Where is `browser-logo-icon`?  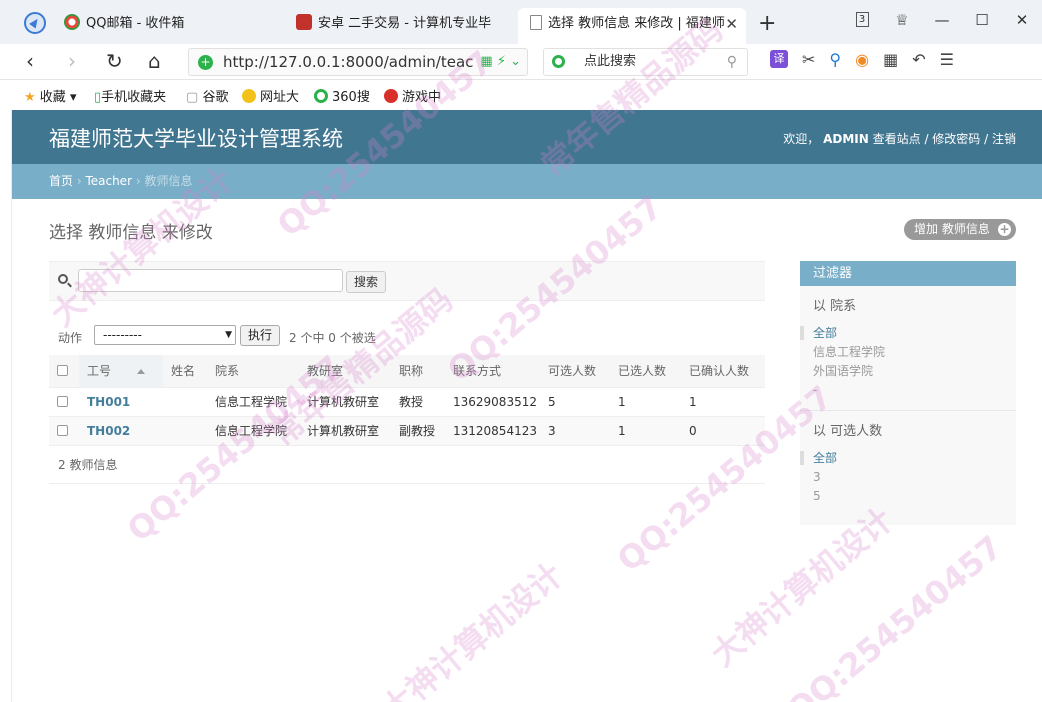 browser-logo-icon is located at coordinates (35, 23).